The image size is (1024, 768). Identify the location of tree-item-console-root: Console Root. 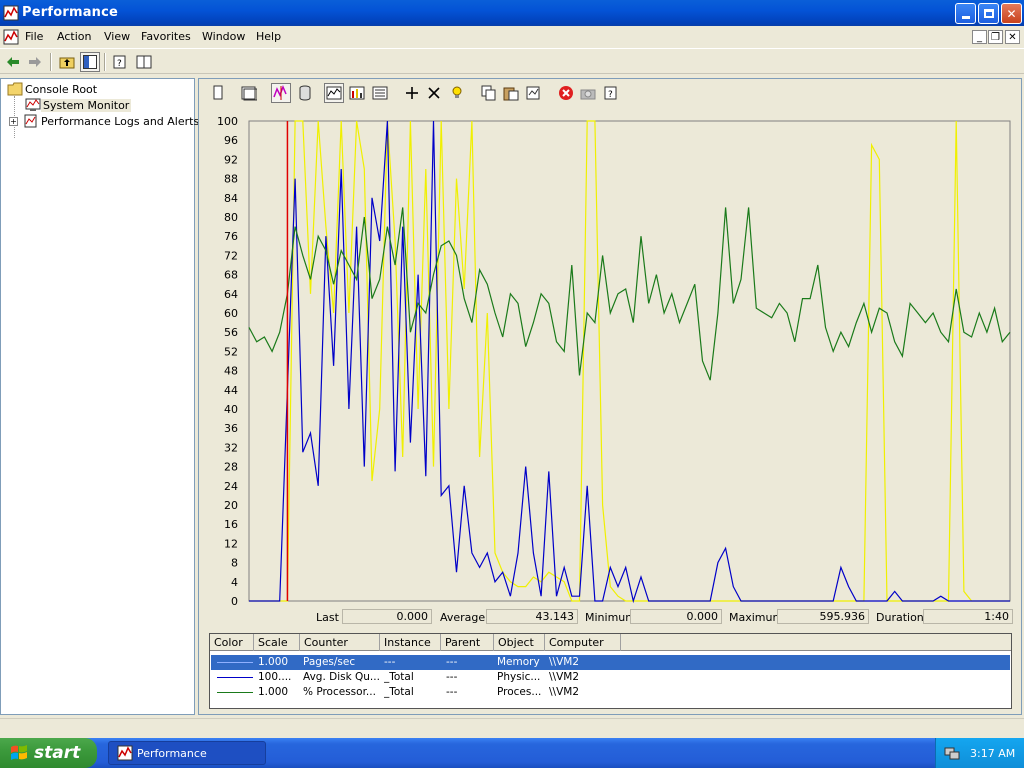
(53, 89).